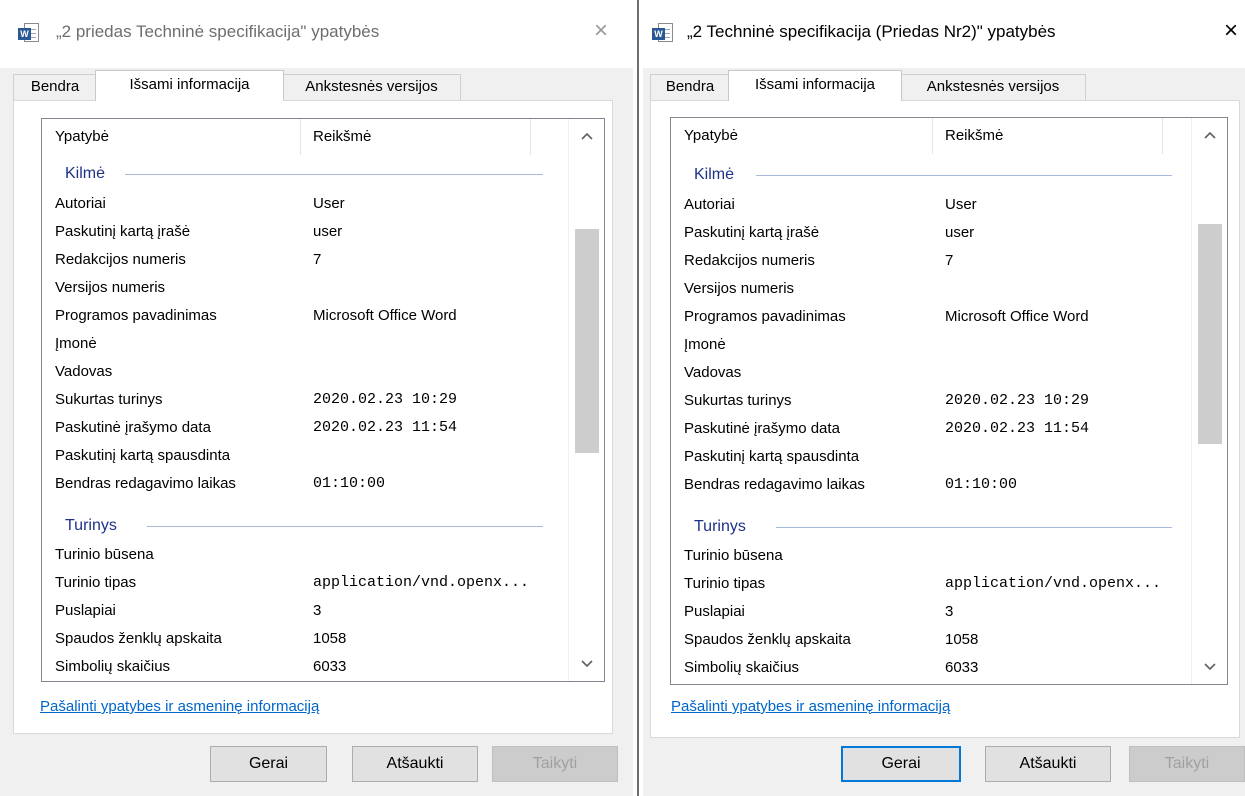 The image size is (1245, 796). Describe the element at coordinates (109, 399) in the screenshot. I see `property-name: Sukurtas turinys` at that location.